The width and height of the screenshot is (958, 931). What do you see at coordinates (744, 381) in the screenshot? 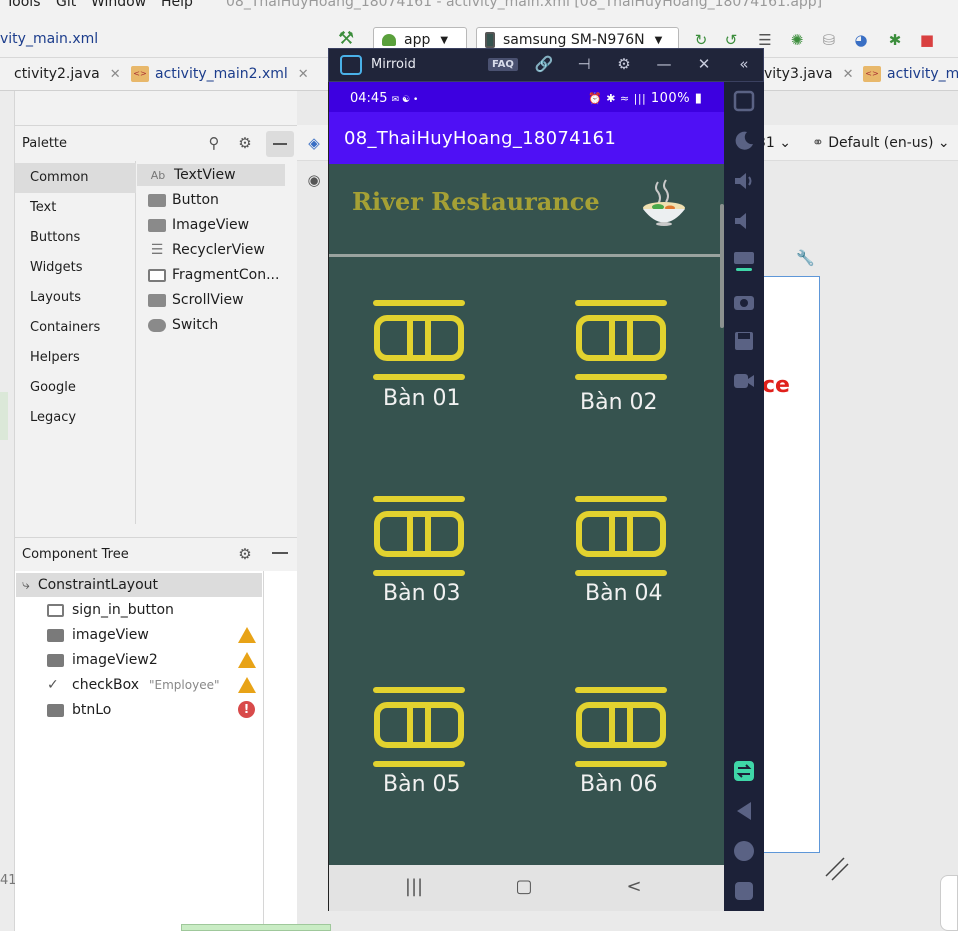
I see `record-video-icon` at bounding box center [744, 381].